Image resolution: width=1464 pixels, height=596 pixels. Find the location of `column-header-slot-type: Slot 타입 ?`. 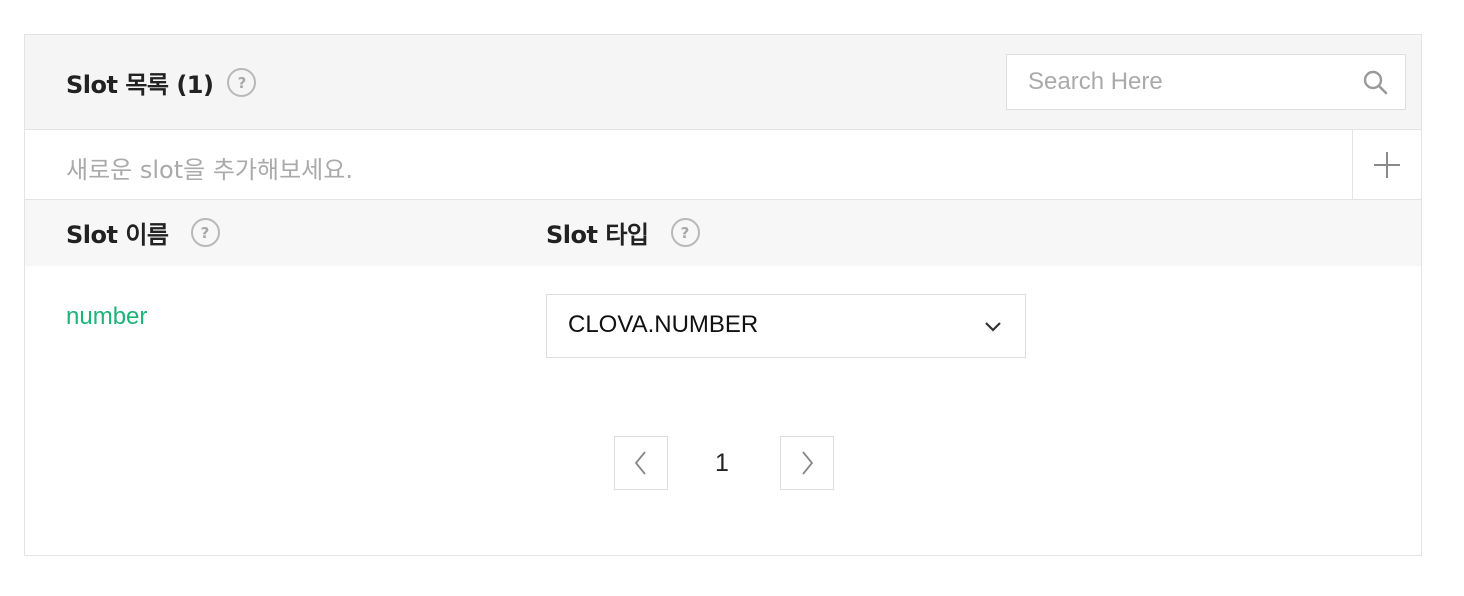

column-header-slot-type: Slot 타입 ? is located at coordinates (623, 232).